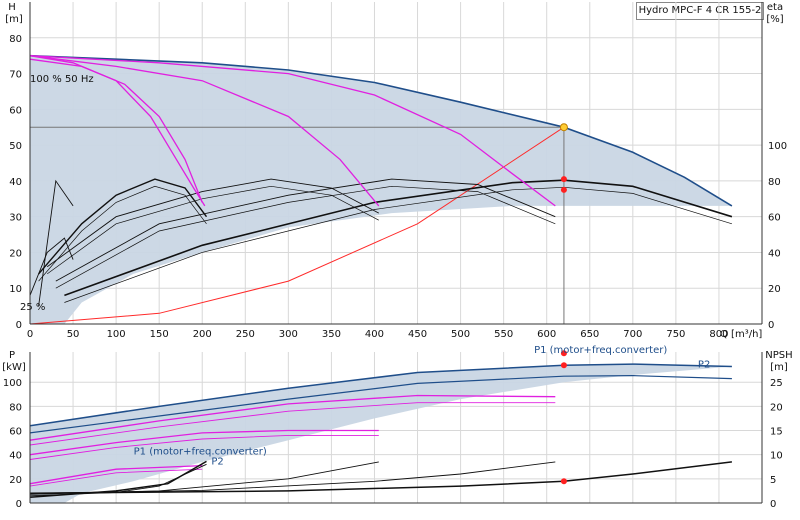 The image size is (800, 520). Describe the element at coordinates (675, 334) in the screenshot. I see `x-tick-label: 750` at that location.